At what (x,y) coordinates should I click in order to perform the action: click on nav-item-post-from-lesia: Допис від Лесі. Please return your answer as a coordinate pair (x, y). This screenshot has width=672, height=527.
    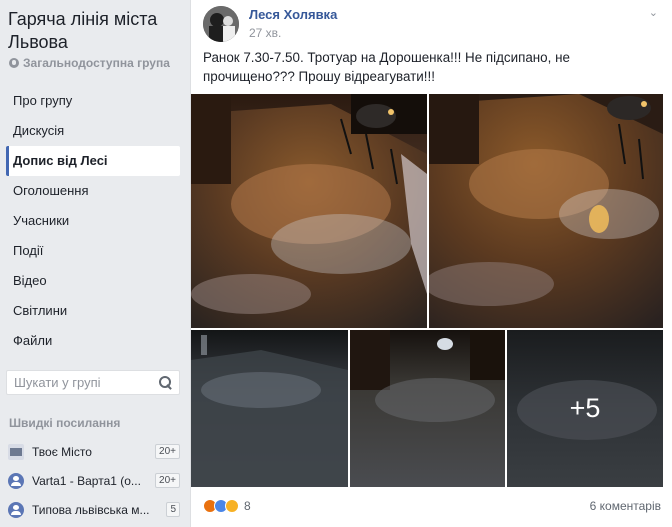
    Looking at the image, I should click on (93, 161).